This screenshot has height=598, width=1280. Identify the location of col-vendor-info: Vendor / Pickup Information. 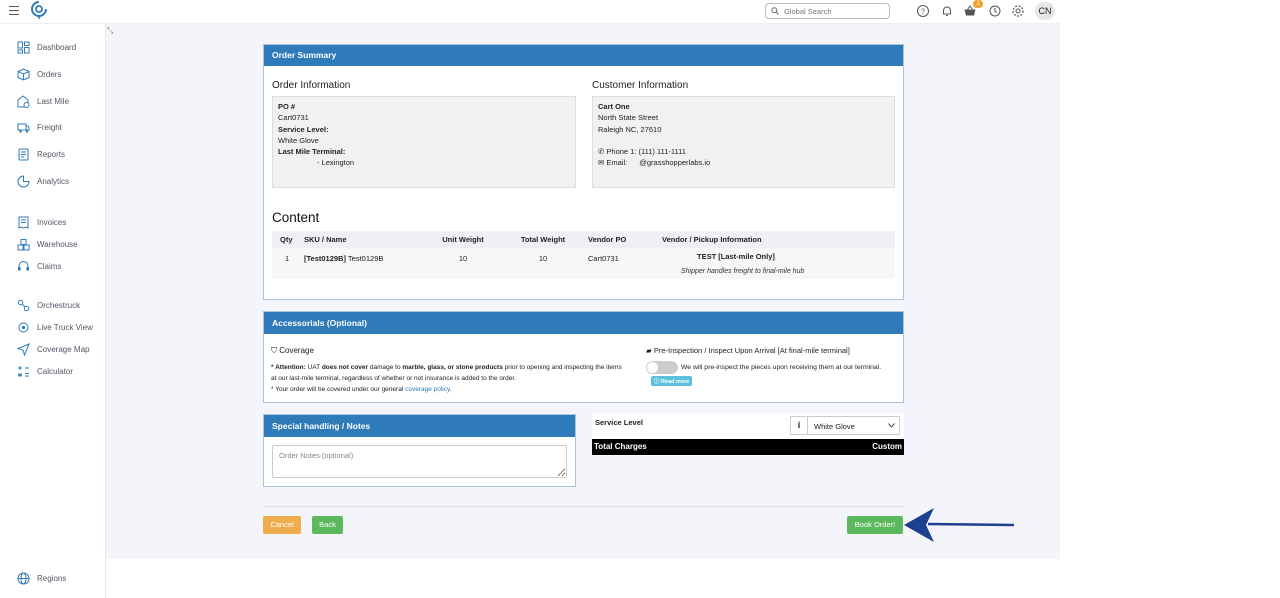
(776, 239).